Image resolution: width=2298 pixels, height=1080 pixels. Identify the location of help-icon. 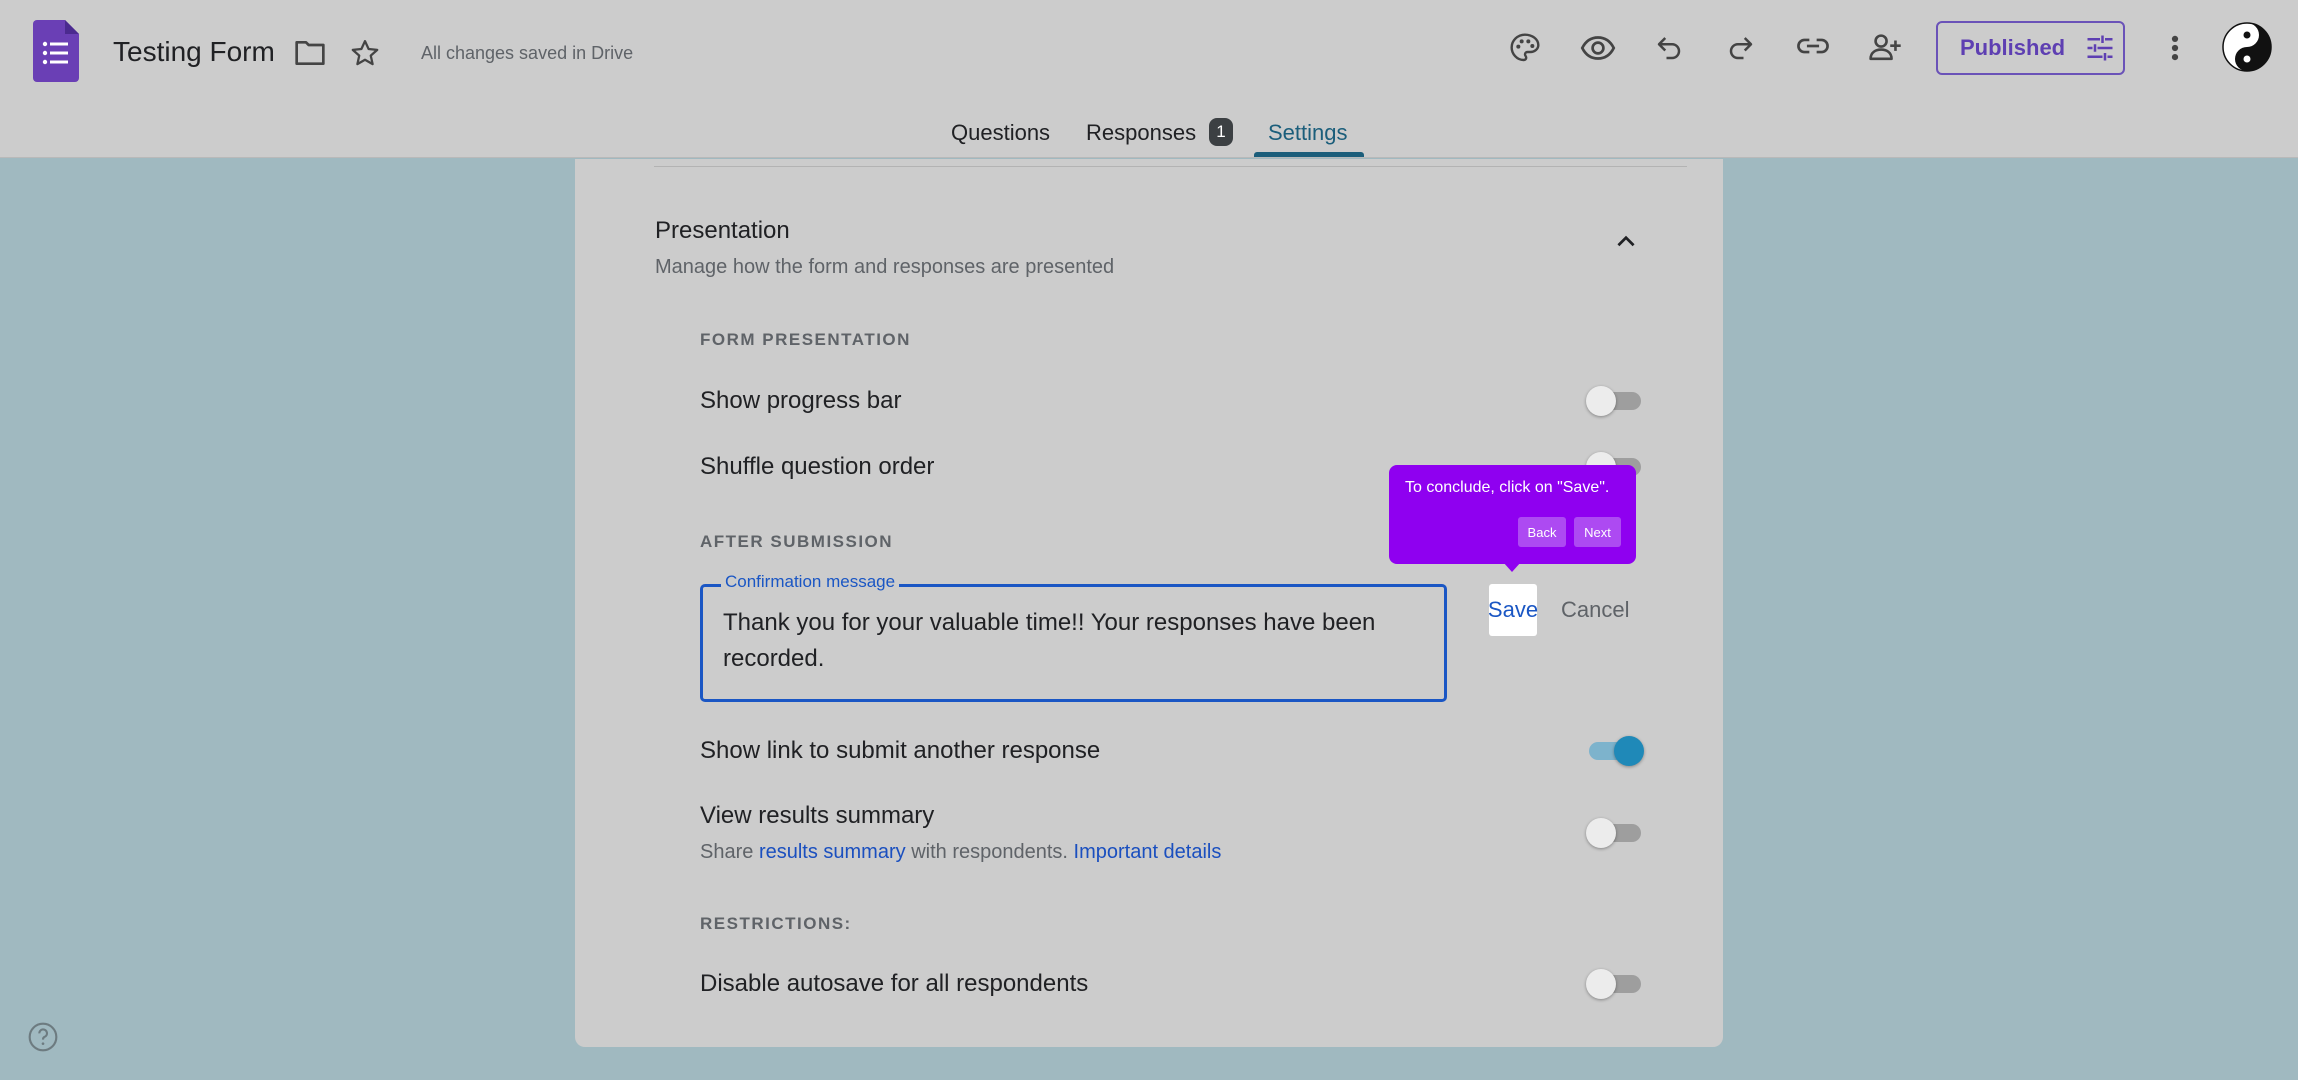
(43, 1037).